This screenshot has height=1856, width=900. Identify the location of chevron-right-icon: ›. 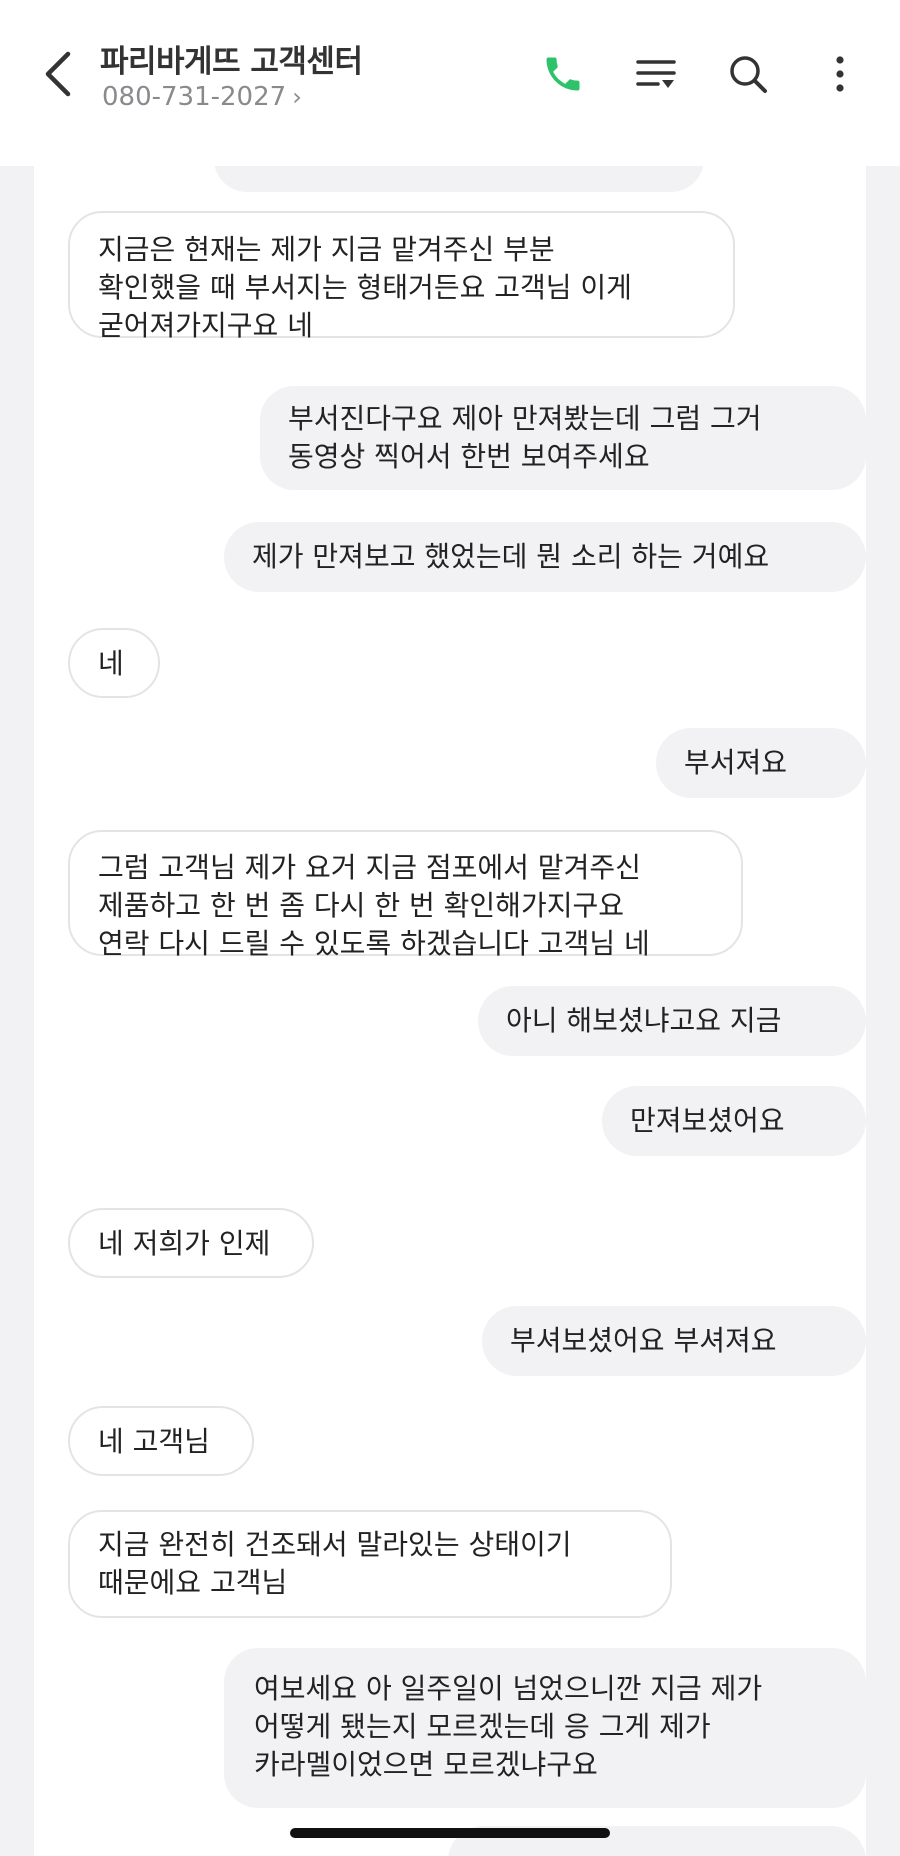
(297, 97).